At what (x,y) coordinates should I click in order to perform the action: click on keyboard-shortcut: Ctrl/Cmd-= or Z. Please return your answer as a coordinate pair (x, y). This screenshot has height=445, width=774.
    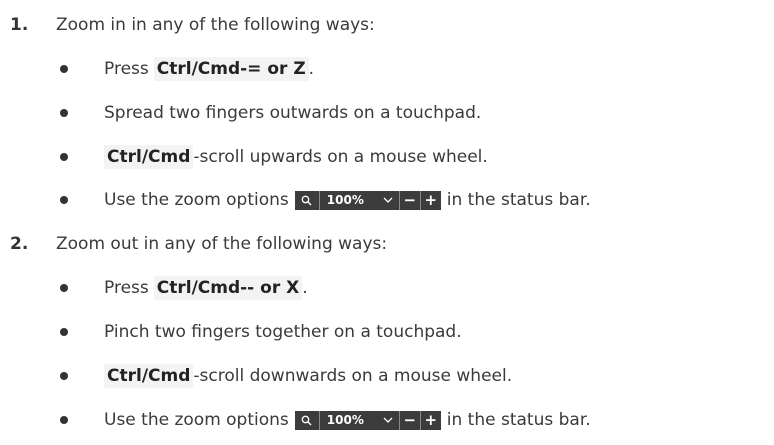
    Looking at the image, I should click on (231, 69).